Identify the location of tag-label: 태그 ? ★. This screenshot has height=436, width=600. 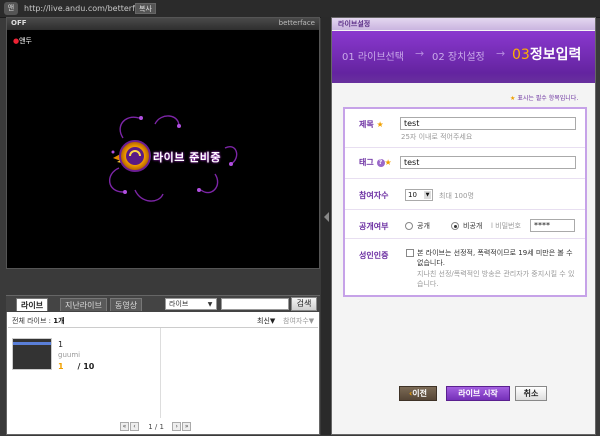
(375, 162).